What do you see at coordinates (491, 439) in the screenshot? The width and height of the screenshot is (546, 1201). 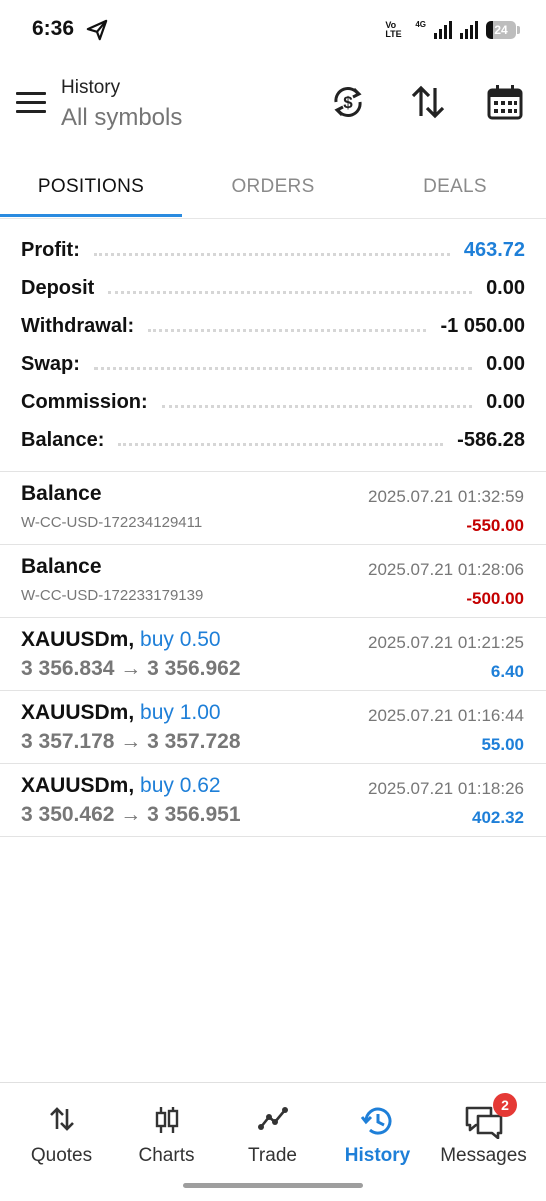 I see `summary-value: -586.28` at bounding box center [491, 439].